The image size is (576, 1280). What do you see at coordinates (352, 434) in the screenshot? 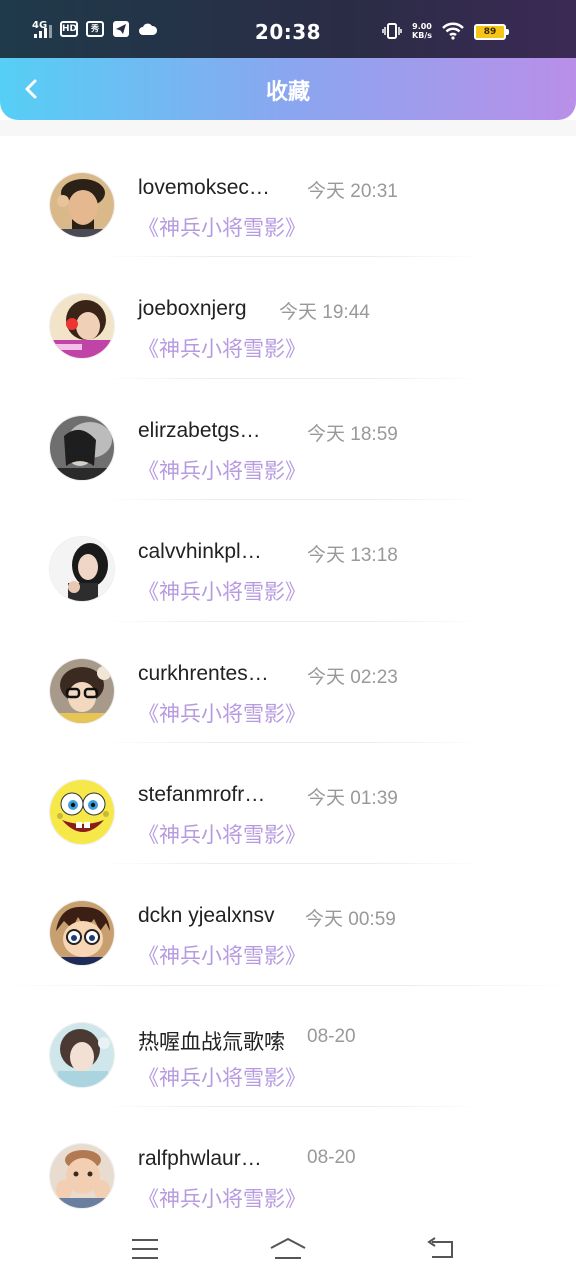
I see `favorite-time: 今天 18:59` at bounding box center [352, 434].